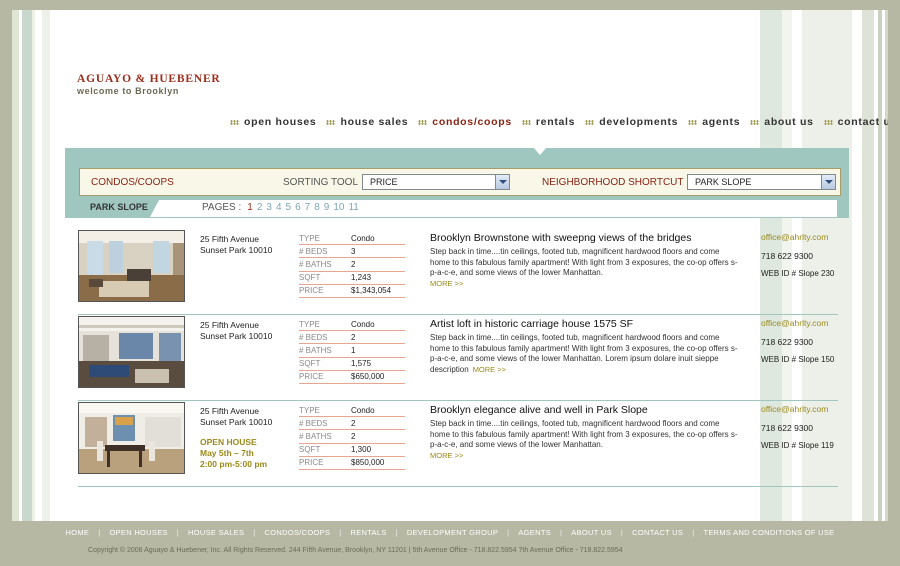  I want to click on logo-tagline: welcome to Brooklyn, so click(128, 91).